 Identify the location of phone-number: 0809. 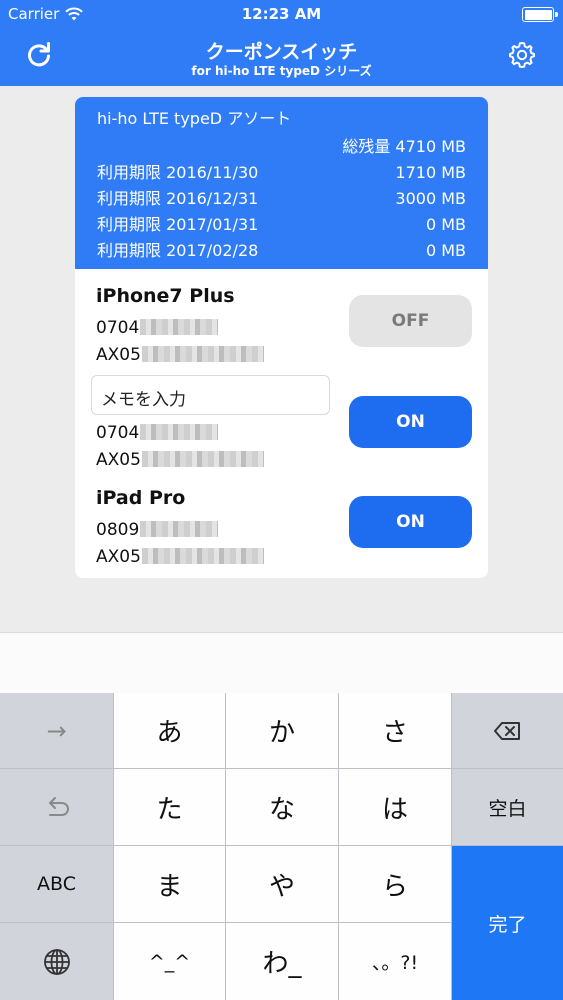
(157, 530).